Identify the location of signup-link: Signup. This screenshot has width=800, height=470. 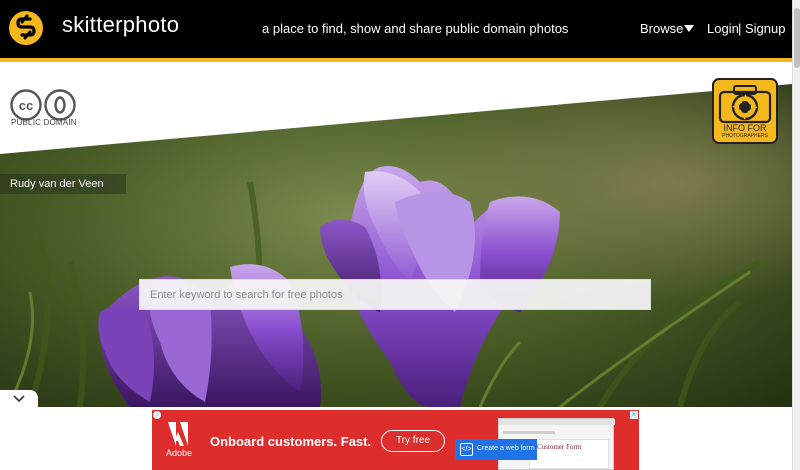
(765, 28).